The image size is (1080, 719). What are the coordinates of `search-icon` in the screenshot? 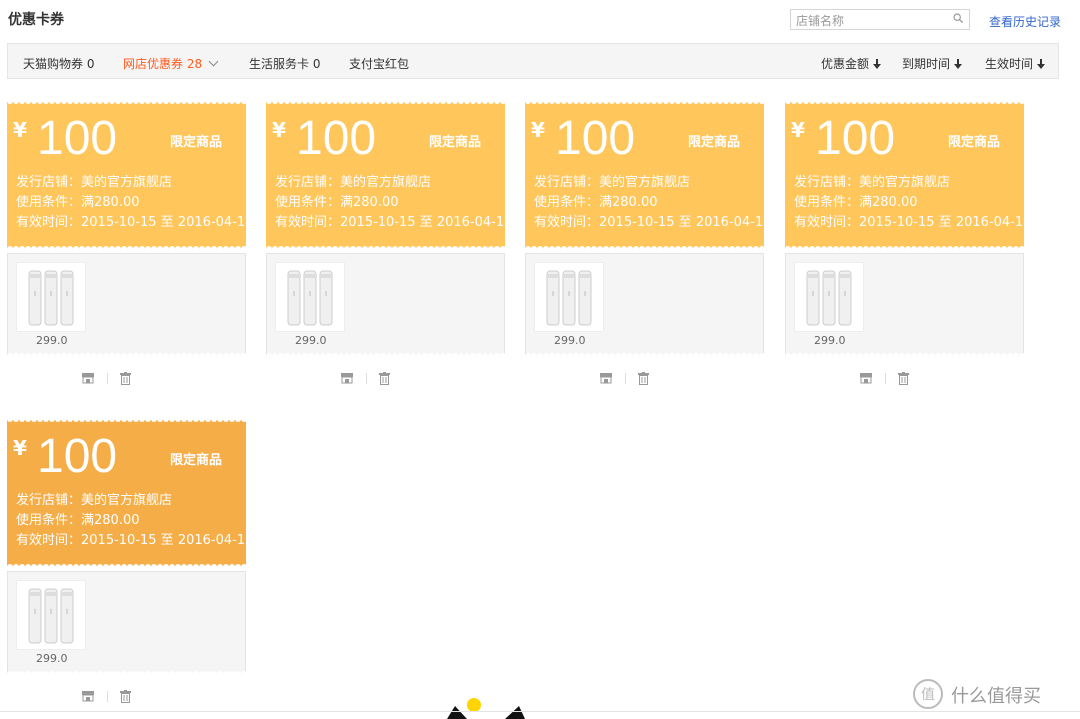 It's located at (958, 18).